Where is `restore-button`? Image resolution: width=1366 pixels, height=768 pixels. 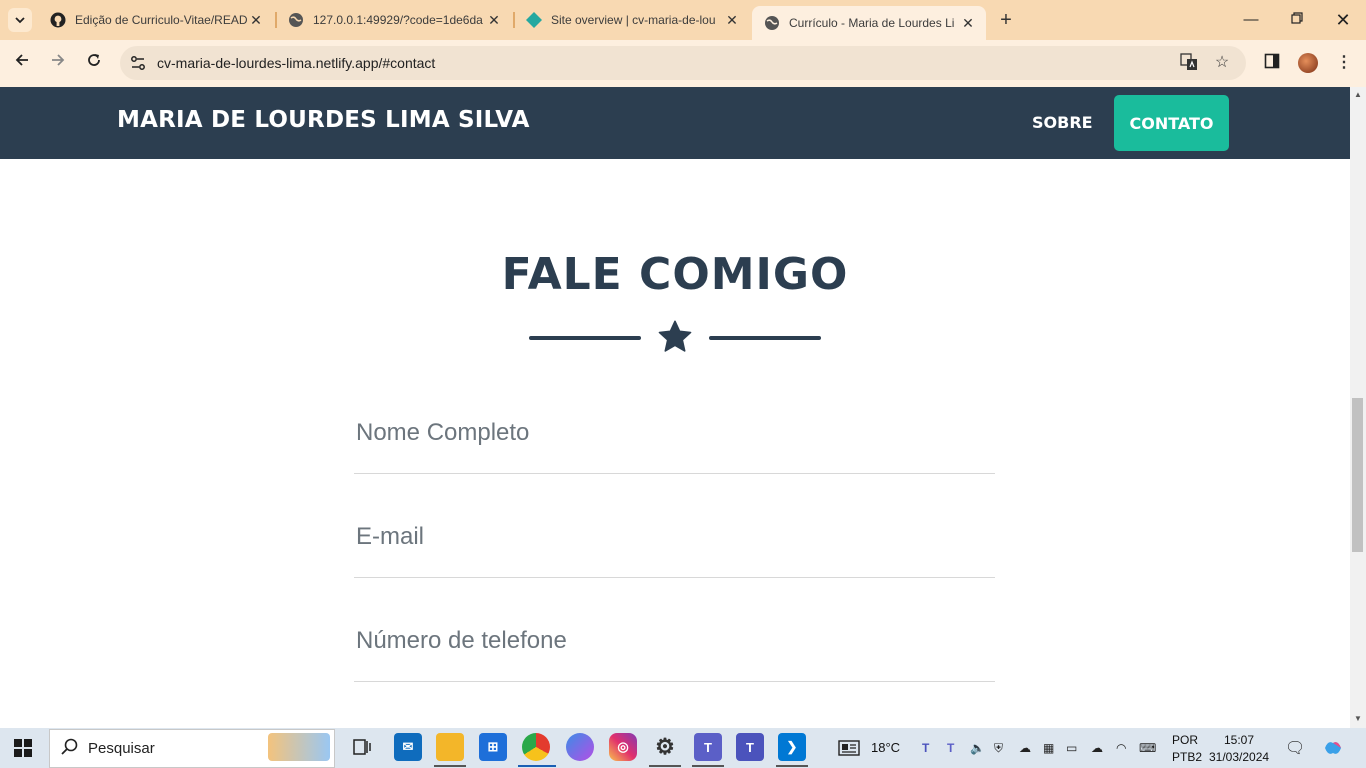 restore-button is located at coordinates (1297, 20).